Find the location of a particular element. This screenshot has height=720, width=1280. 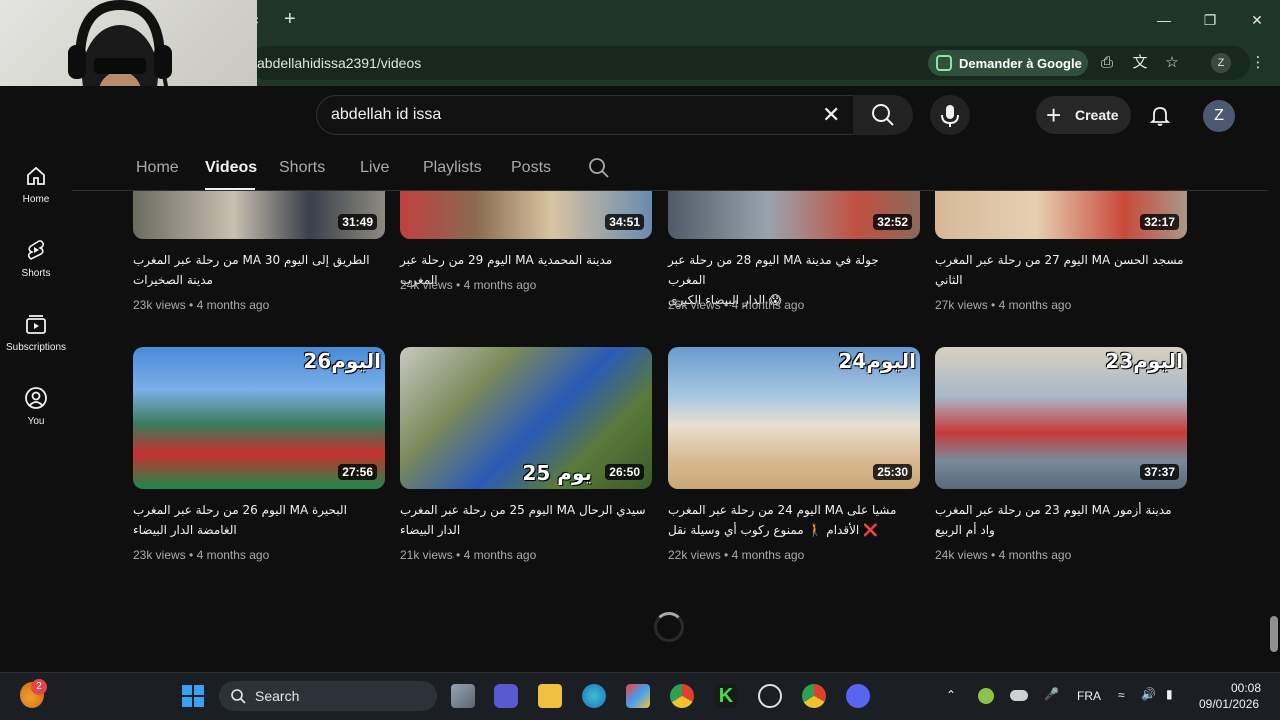

nav-home: Home is located at coordinates (36, 184).